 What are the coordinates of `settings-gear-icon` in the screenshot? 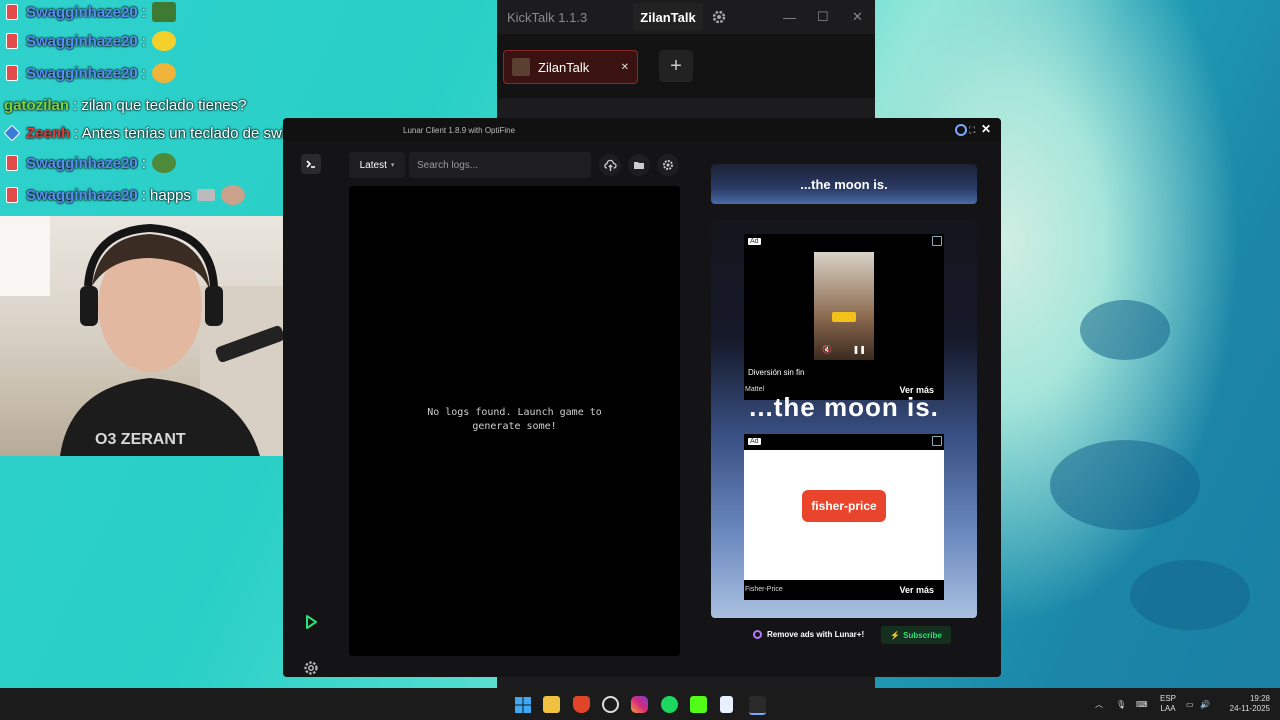 It's located at (311, 667).